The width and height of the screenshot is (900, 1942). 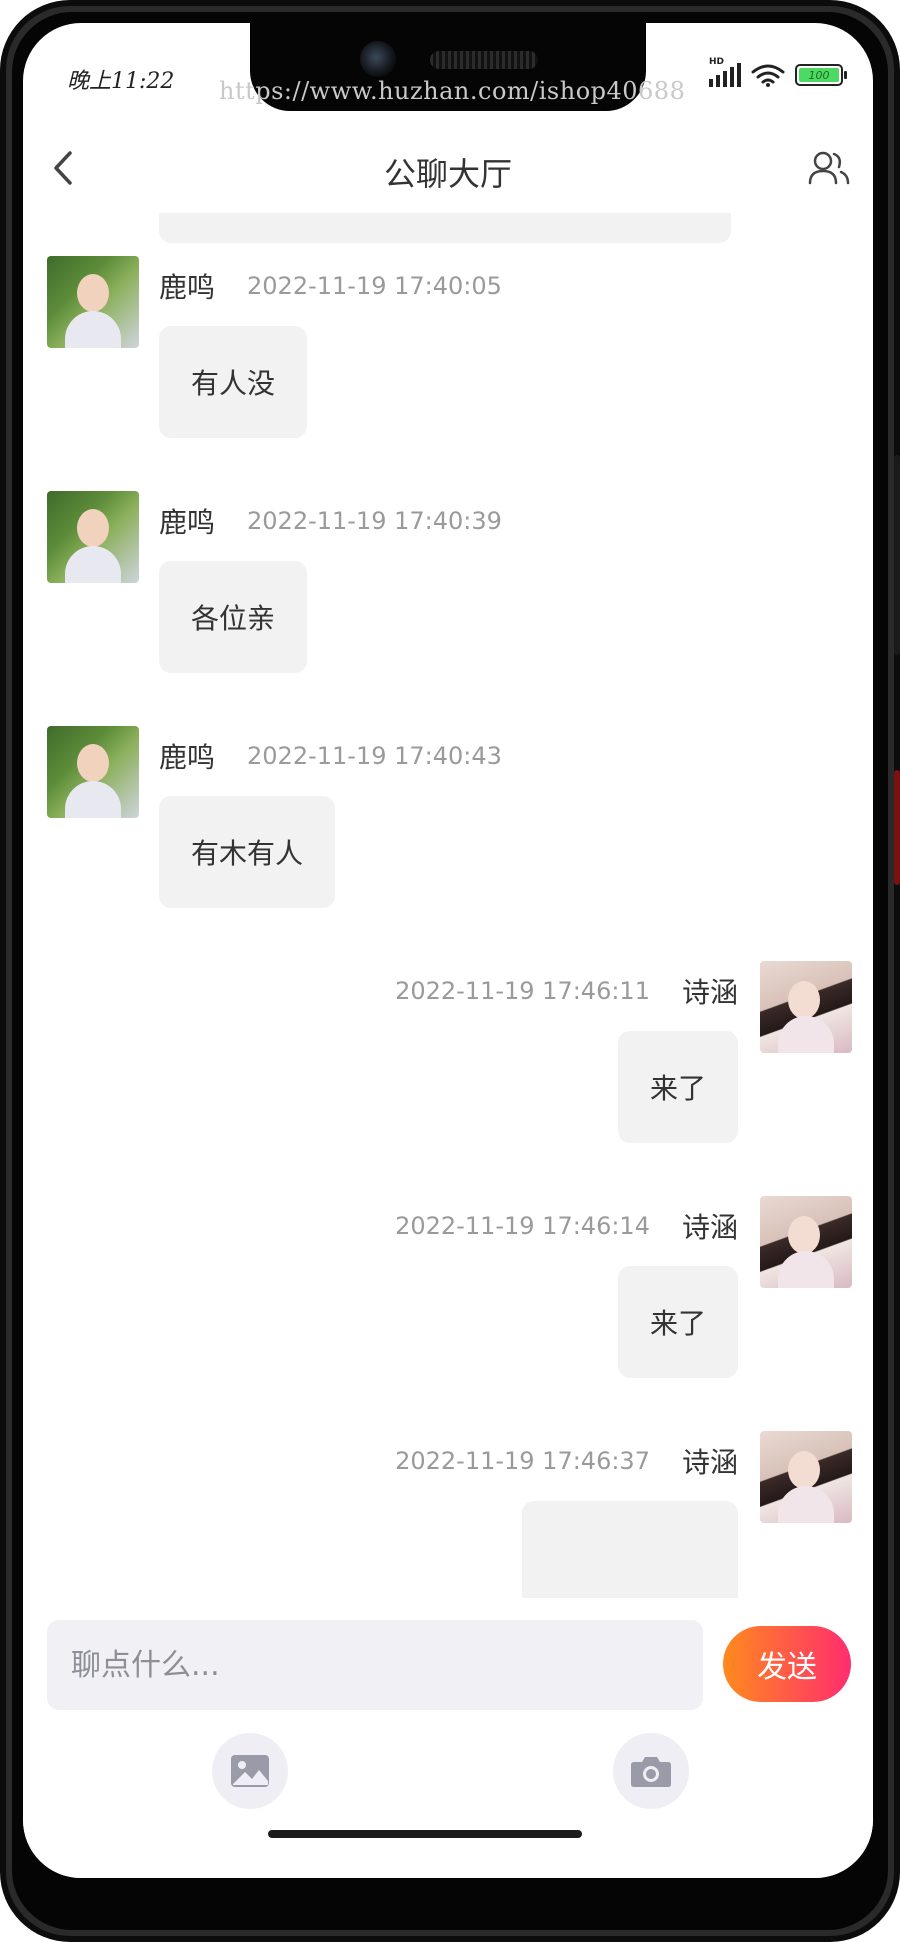 I want to click on message-item: 鹿鸣 2022-11-19 17:40:39 各位亲, so click(x=448, y=601).